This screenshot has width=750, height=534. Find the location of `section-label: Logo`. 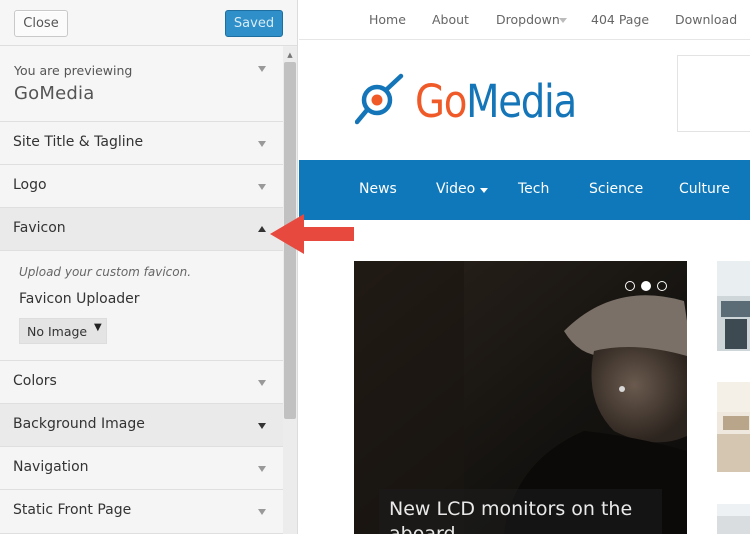

section-label: Logo is located at coordinates (30, 185).